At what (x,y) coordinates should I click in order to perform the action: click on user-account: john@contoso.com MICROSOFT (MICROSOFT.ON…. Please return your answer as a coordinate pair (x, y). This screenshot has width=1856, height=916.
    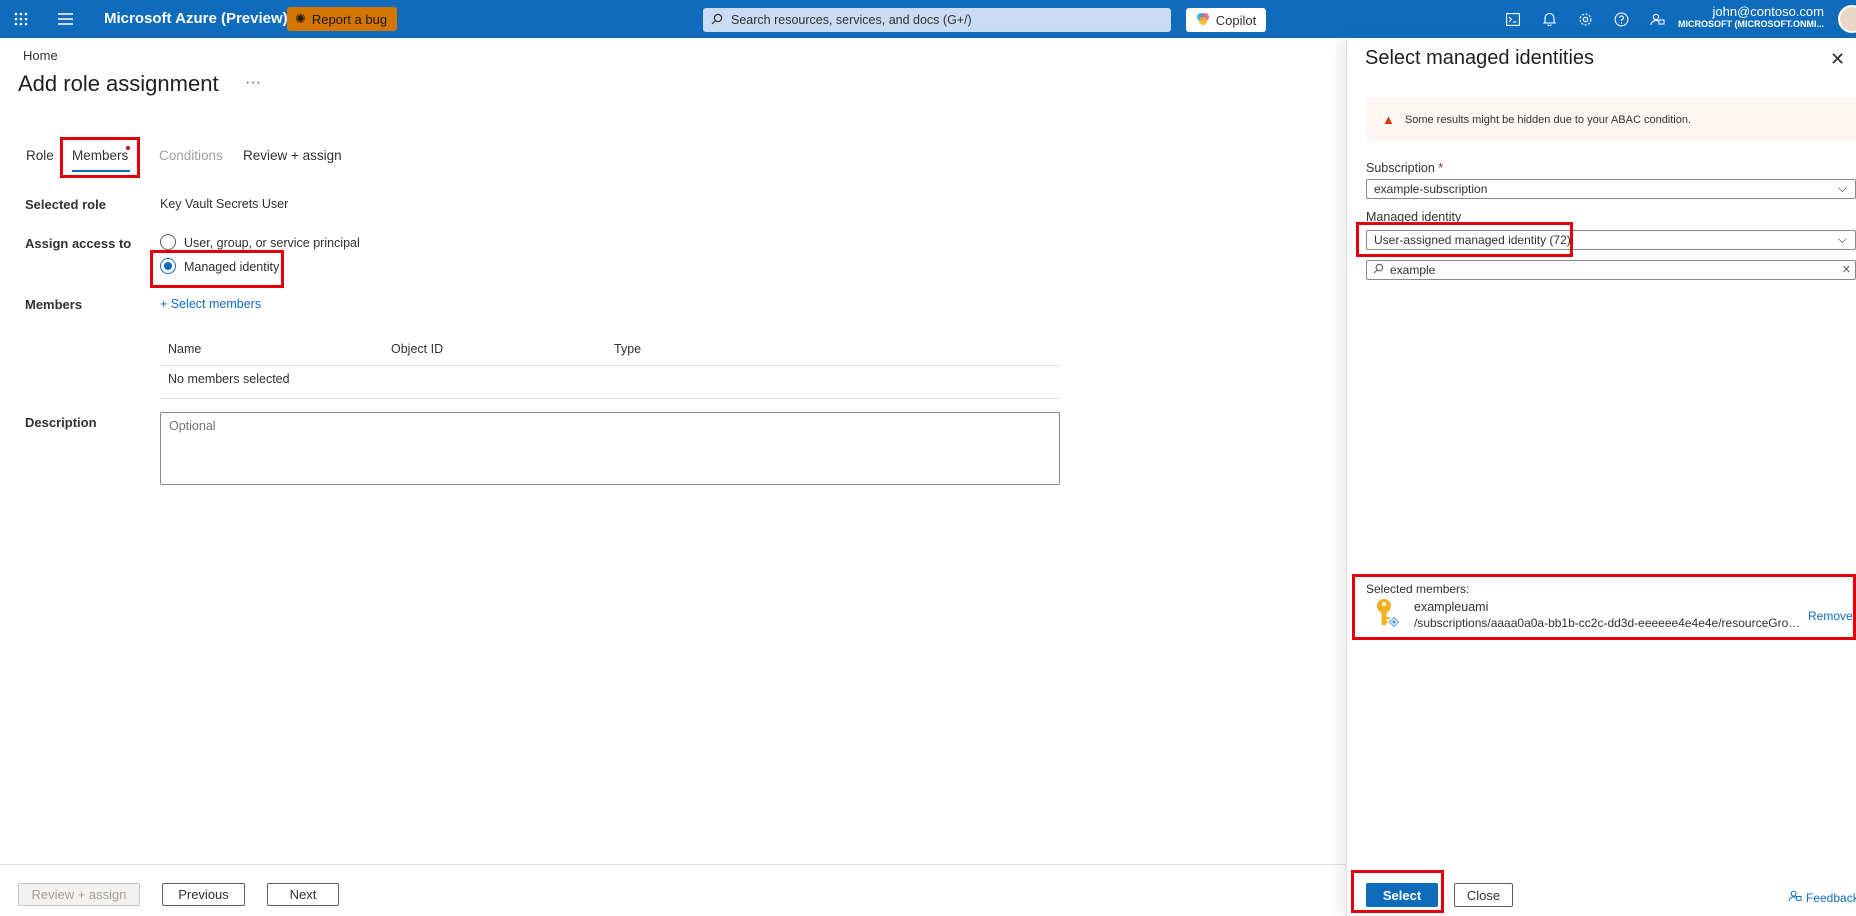
    Looking at the image, I should click on (1751, 17).